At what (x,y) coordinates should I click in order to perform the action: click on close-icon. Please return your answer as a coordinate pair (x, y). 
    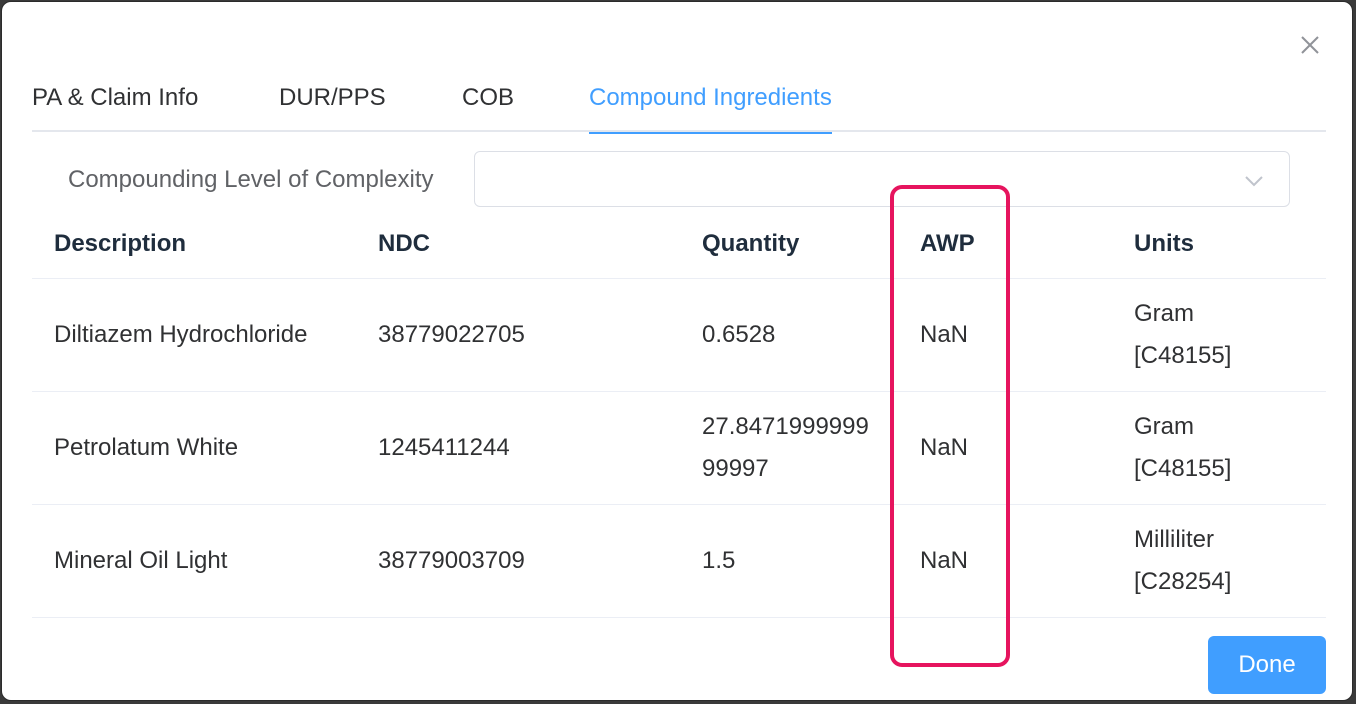
    Looking at the image, I should click on (1310, 45).